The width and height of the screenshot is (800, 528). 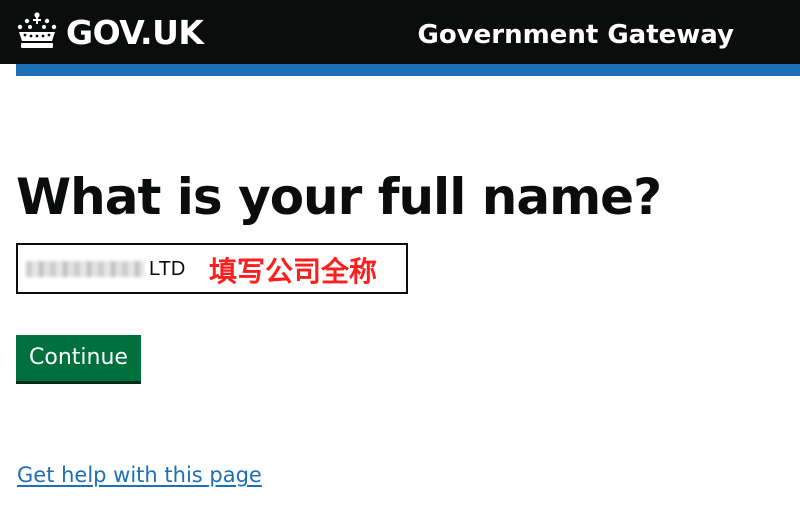 What do you see at coordinates (135, 33) in the screenshot?
I see `govuk-logo-text: GOV.UK` at bounding box center [135, 33].